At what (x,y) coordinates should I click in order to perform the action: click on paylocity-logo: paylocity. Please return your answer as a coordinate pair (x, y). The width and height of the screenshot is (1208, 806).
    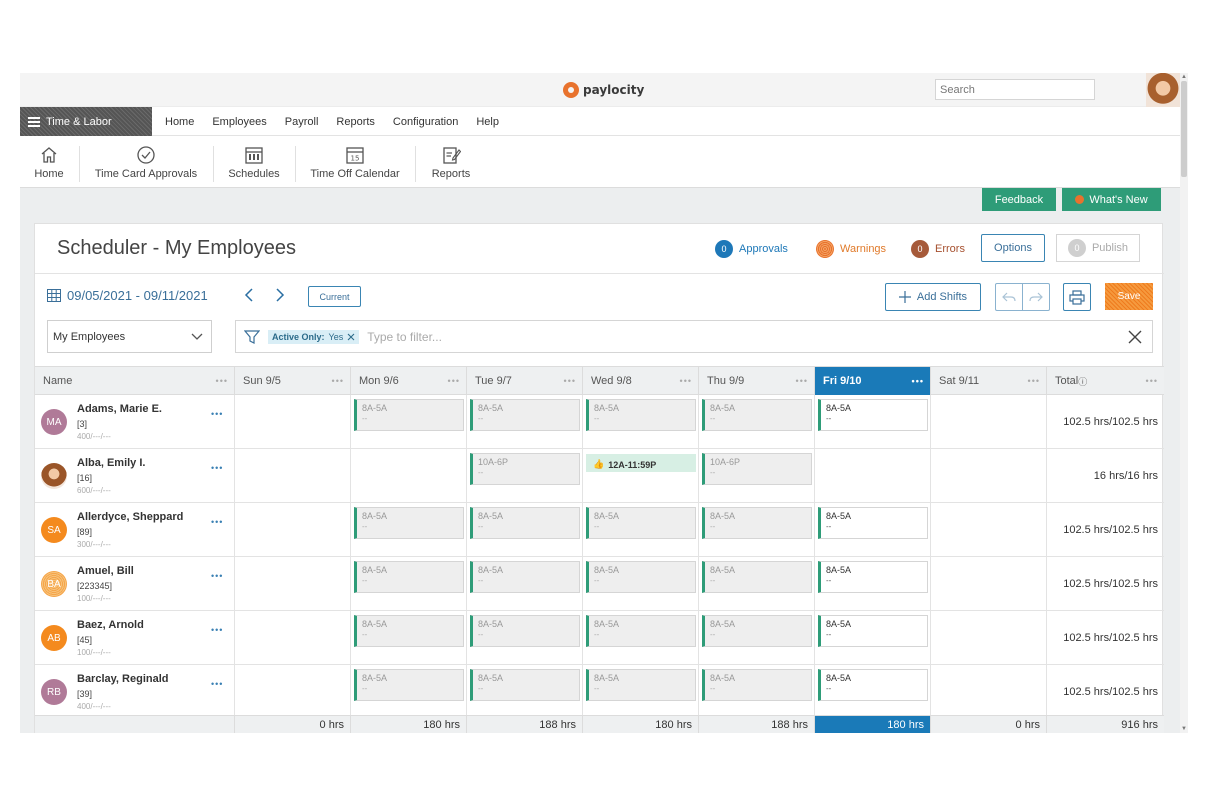
    Looking at the image, I should click on (603, 90).